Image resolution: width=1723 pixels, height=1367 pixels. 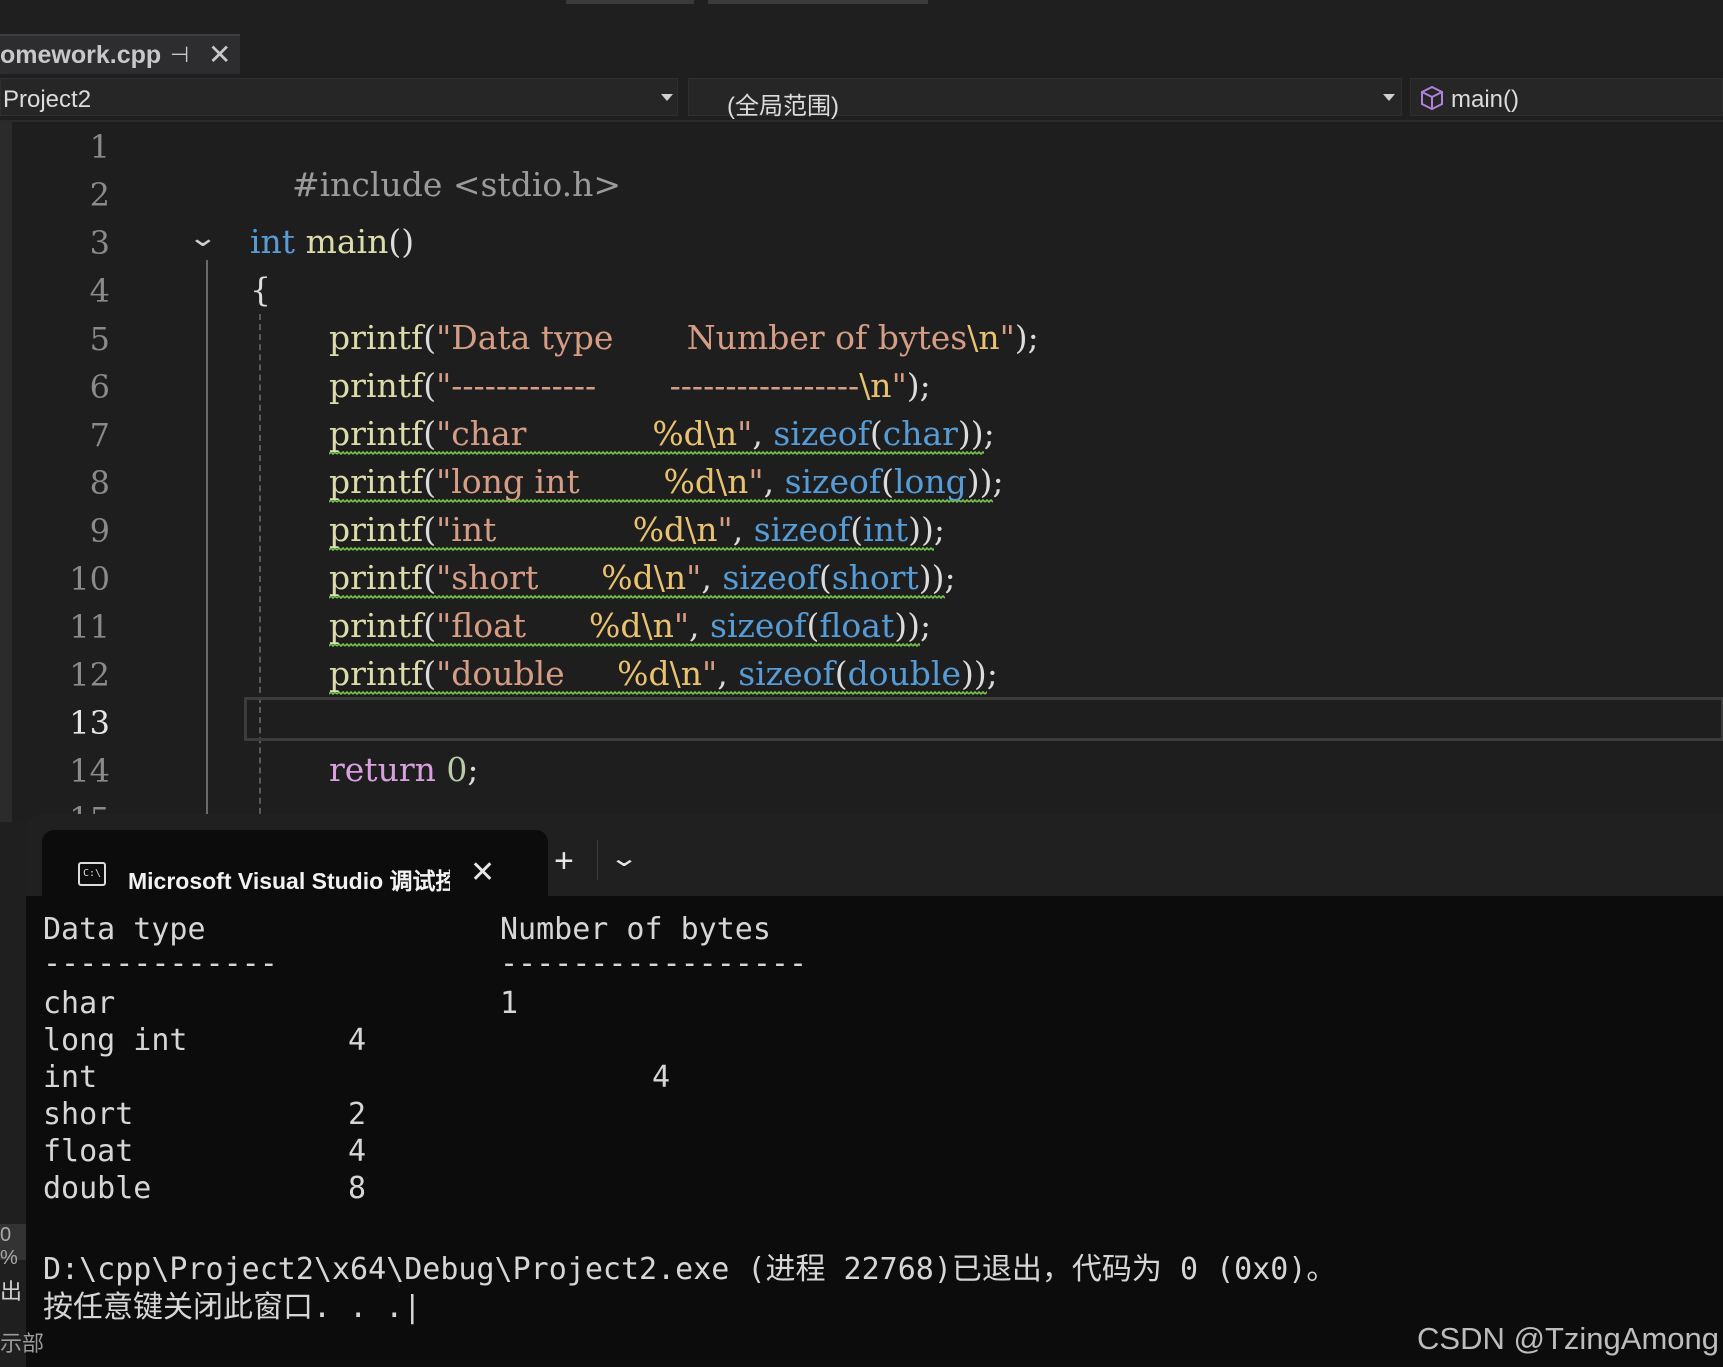 I want to click on project-dropdown: Project2, so click(x=339, y=97).